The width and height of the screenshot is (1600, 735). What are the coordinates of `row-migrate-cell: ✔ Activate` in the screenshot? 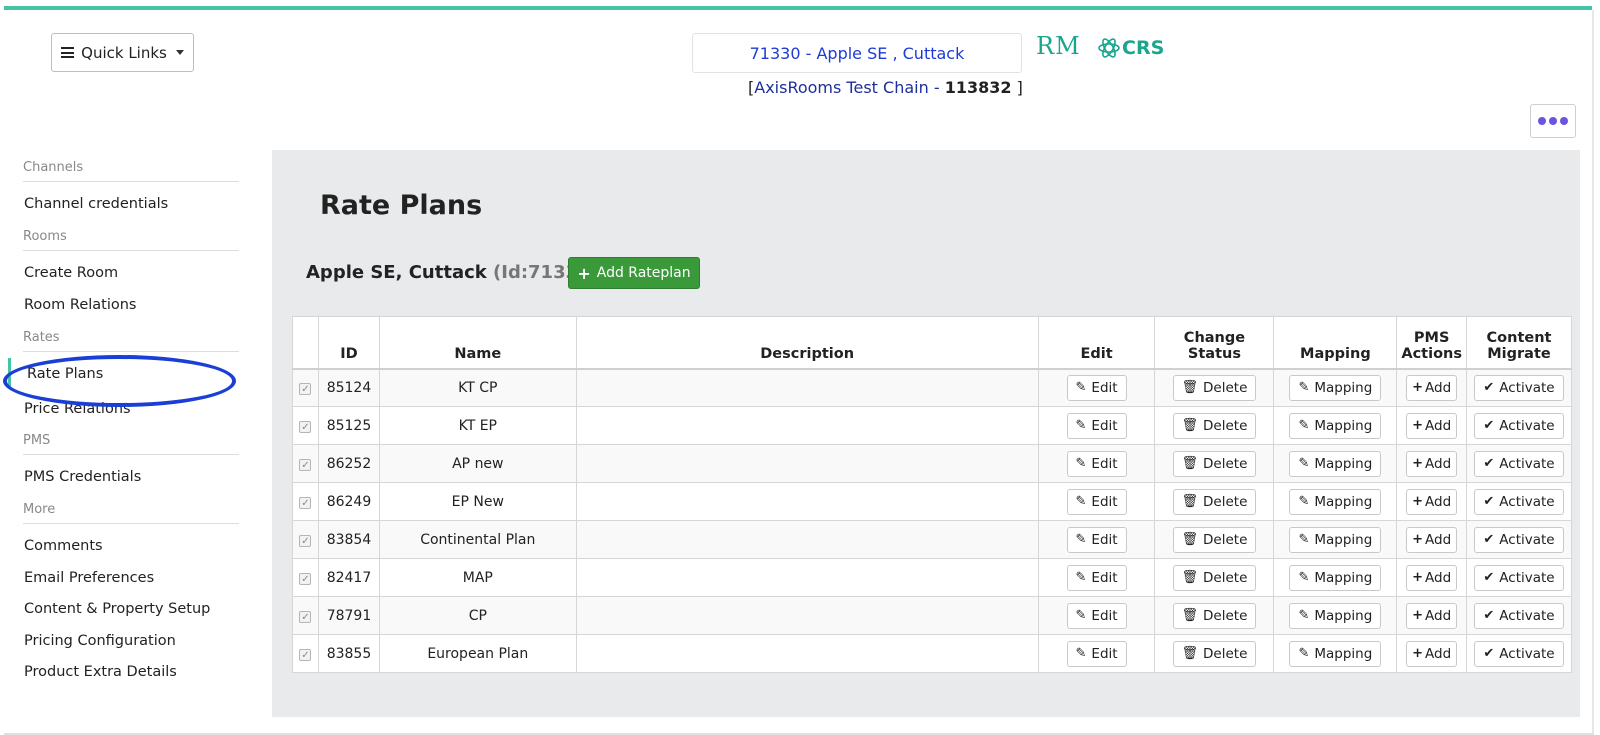 It's located at (1519, 425).